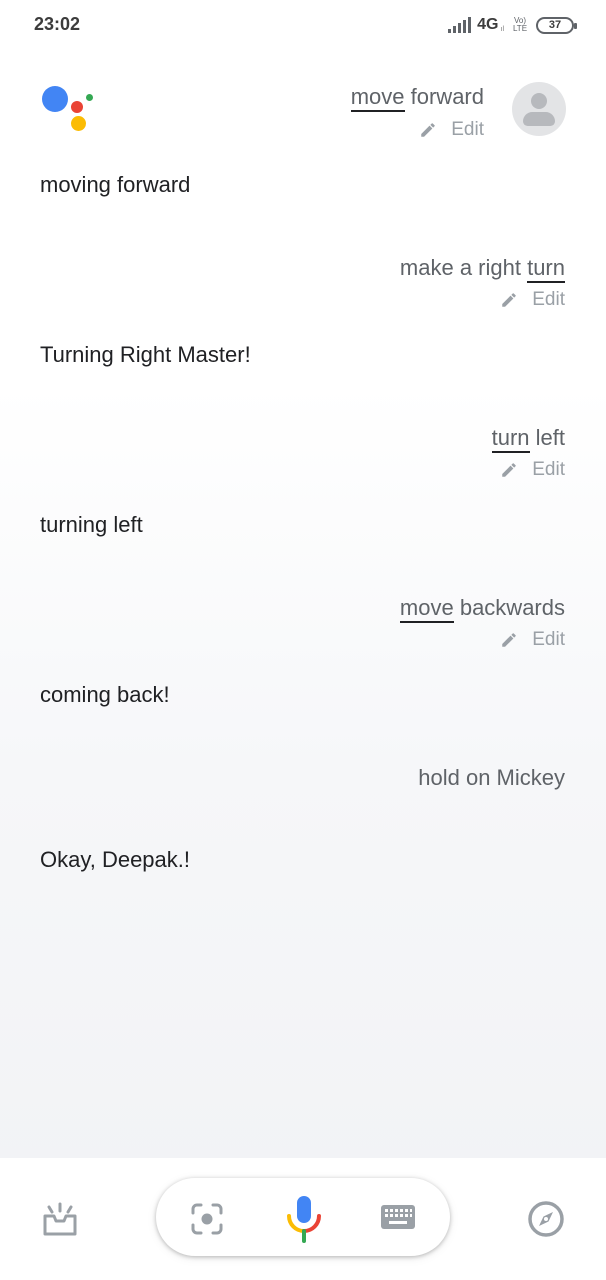  Describe the element at coordinates (539, 109) in the screenshot. I see `user-avatar` at that location.